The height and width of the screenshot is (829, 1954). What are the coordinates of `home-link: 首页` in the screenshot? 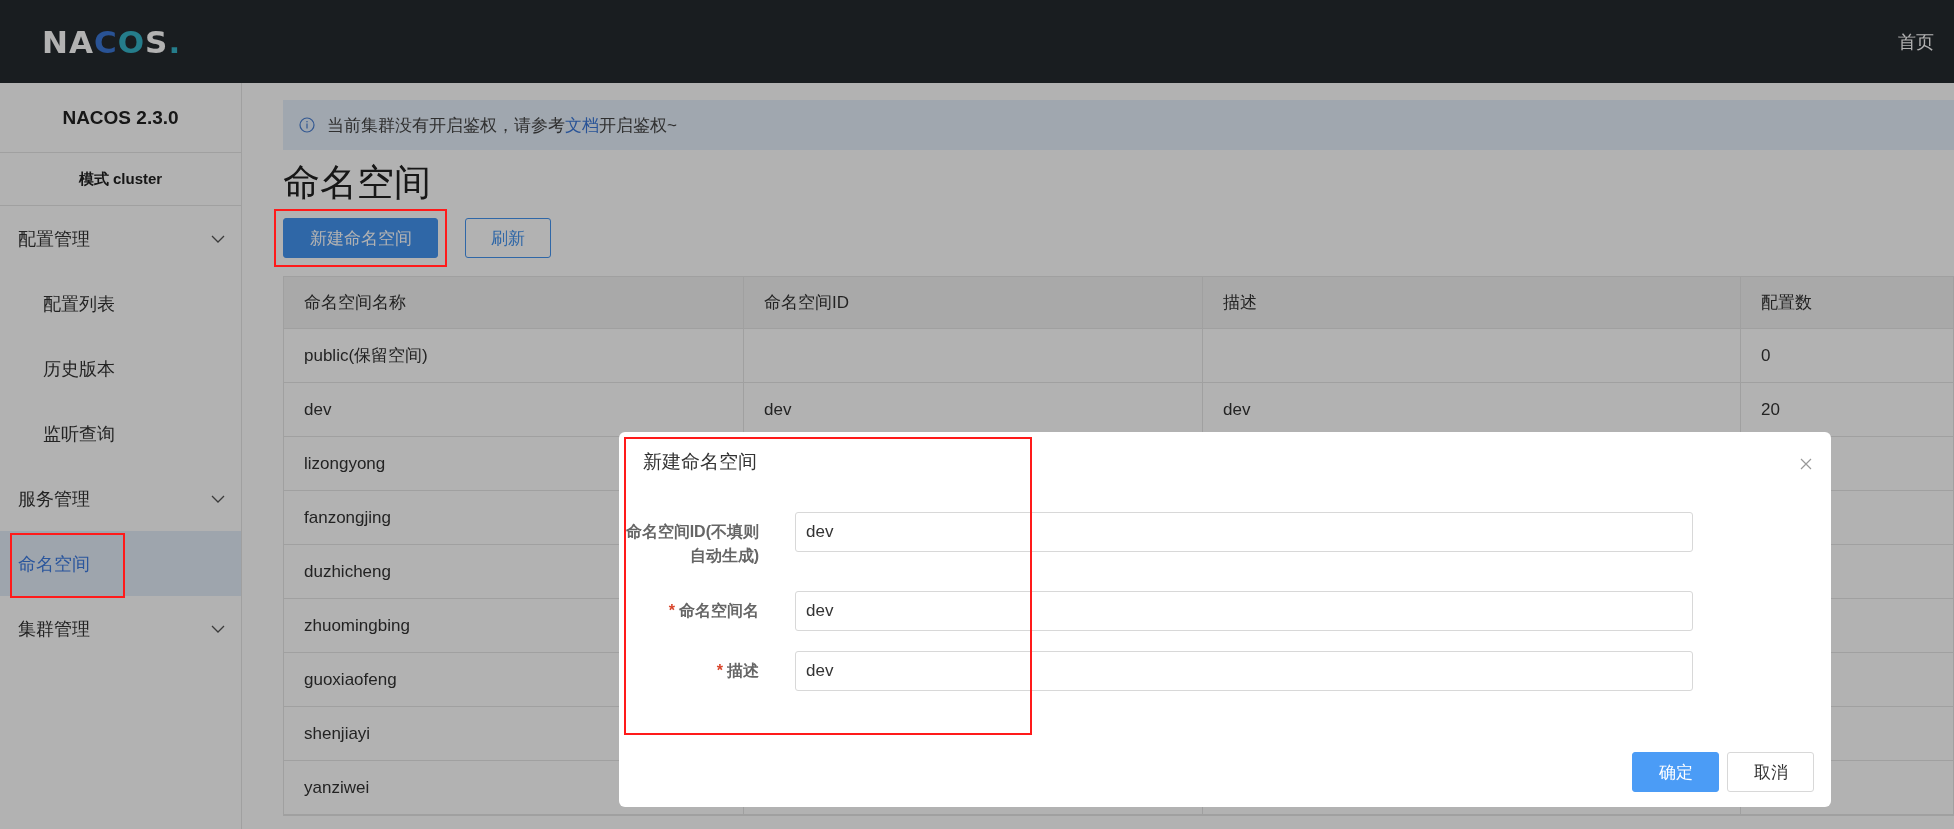 It's located at (1916, 41).